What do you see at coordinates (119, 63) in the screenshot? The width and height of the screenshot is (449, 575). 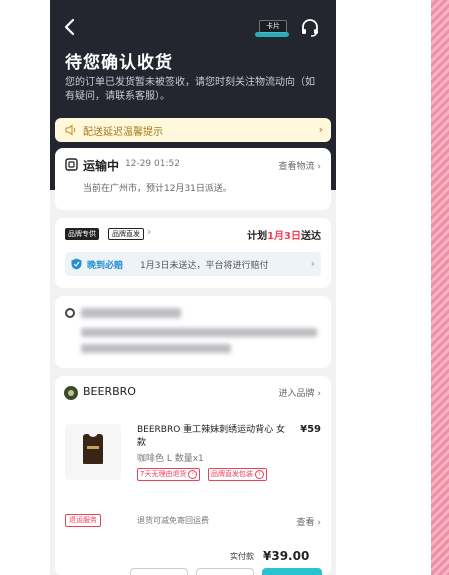 I see `page-title: 待您确认收货` at bounding box center [119, 63].